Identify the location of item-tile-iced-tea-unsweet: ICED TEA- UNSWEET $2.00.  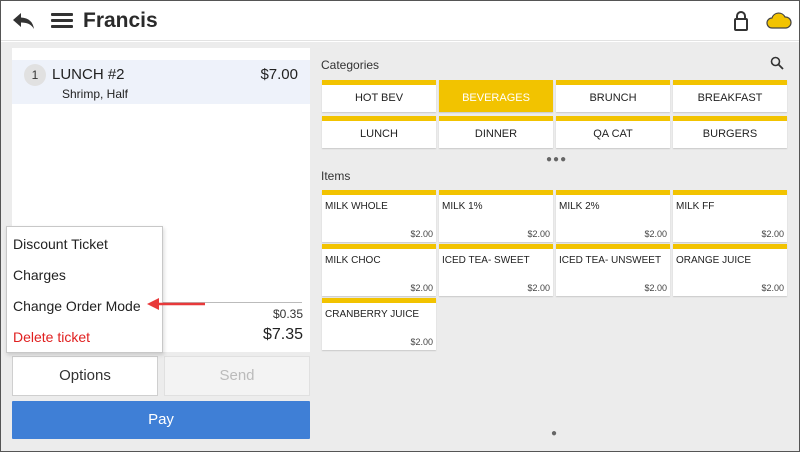
(613, 270).